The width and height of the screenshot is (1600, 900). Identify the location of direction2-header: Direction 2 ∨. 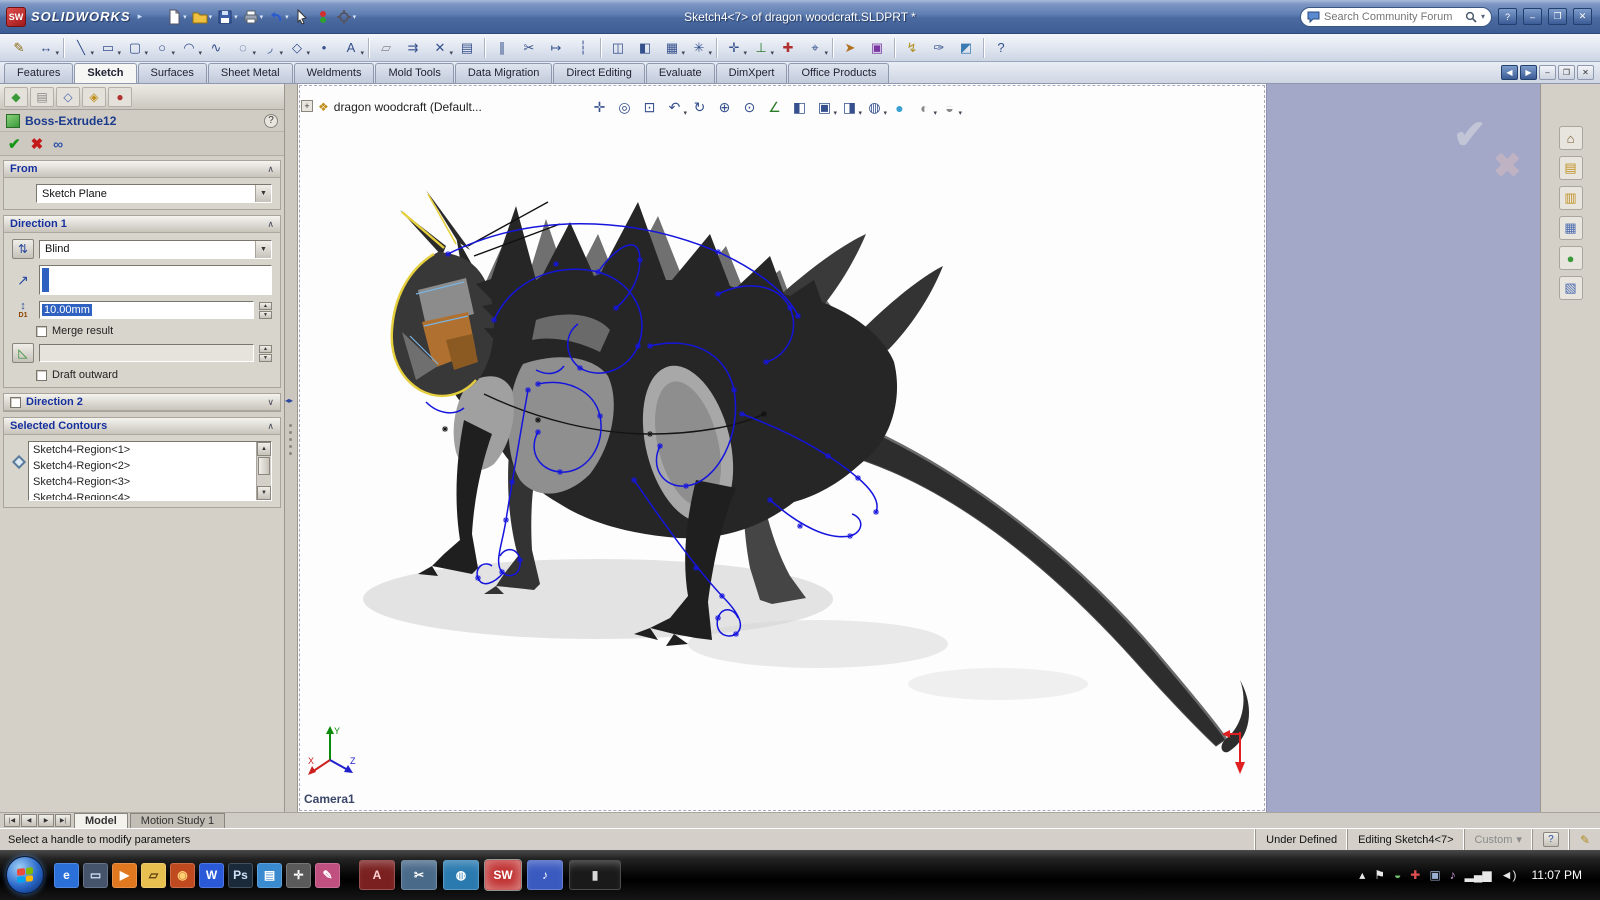
(142, 402).